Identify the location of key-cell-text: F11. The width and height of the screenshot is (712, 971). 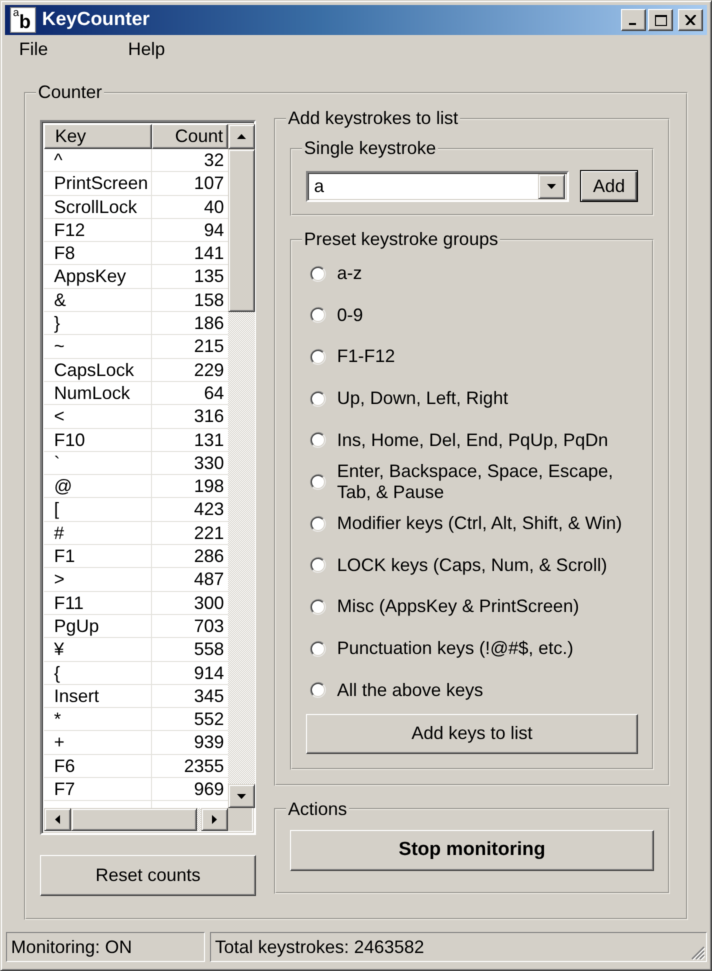
(69, 603).